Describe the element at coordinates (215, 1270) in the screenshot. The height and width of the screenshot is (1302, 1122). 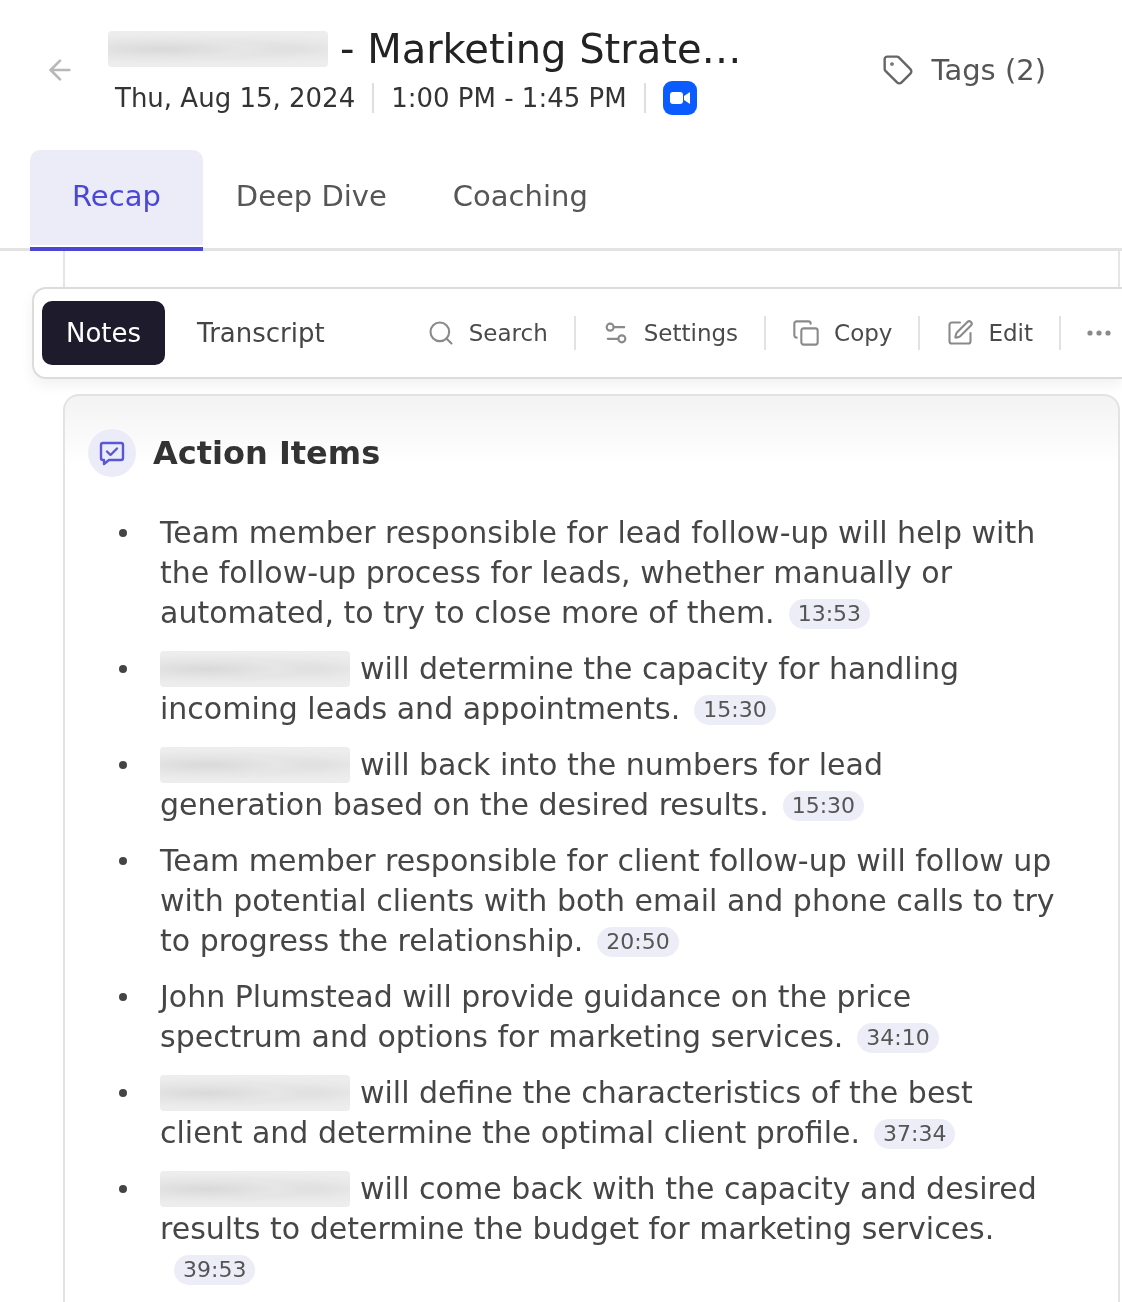
I see `timestamp-link: 39:53` at that location.